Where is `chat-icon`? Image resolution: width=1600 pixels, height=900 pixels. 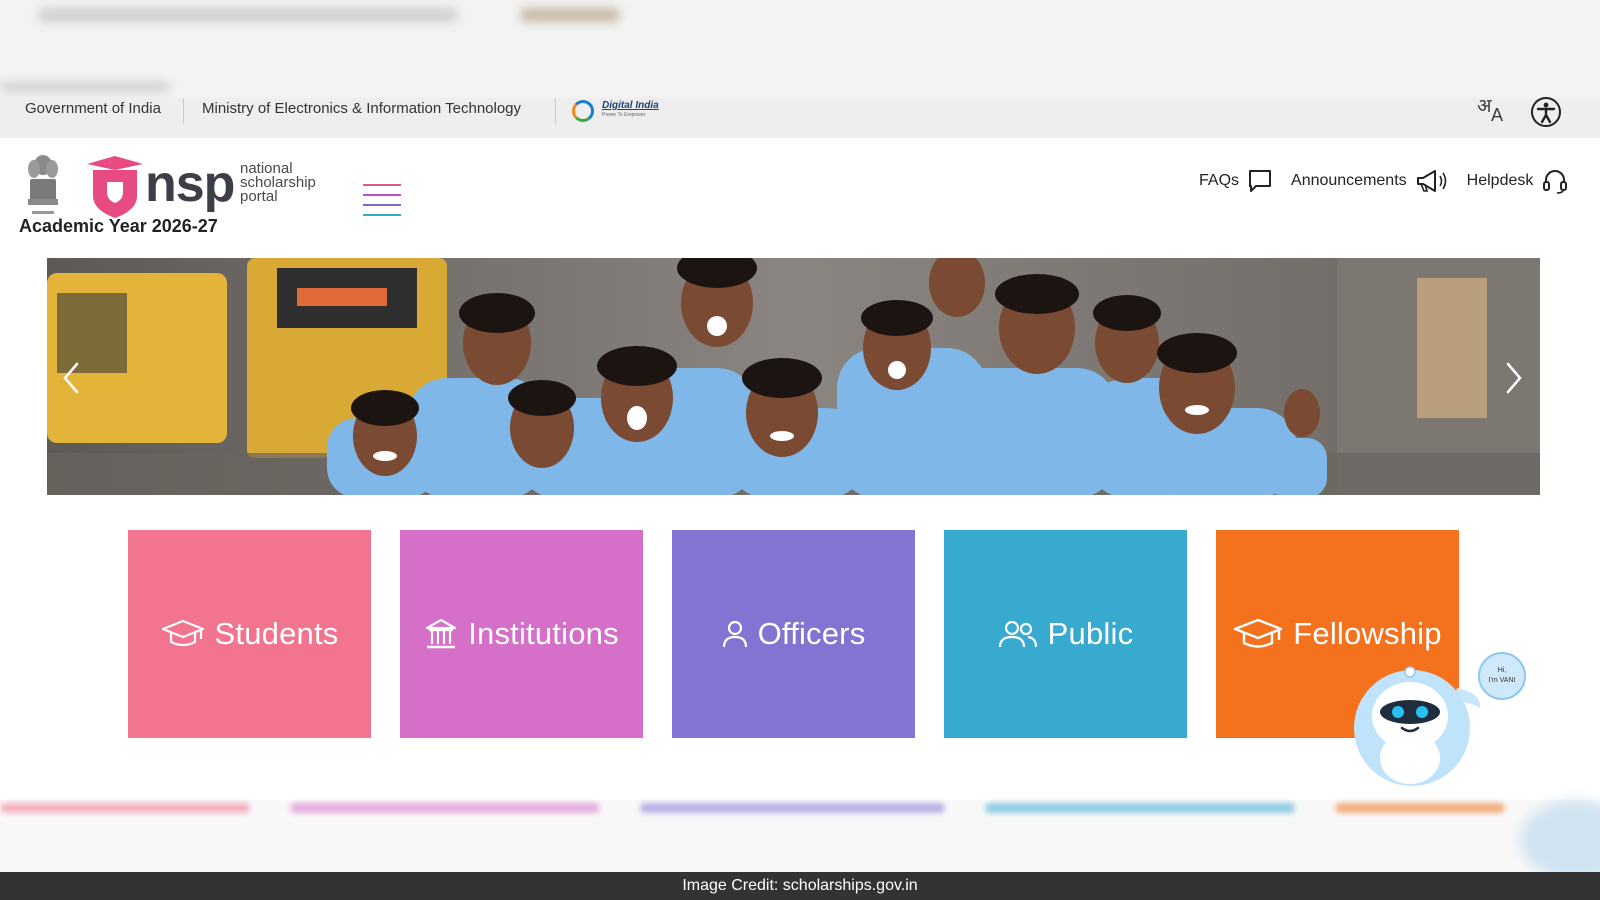
chat-icon is located at coordinates (1260, 181).